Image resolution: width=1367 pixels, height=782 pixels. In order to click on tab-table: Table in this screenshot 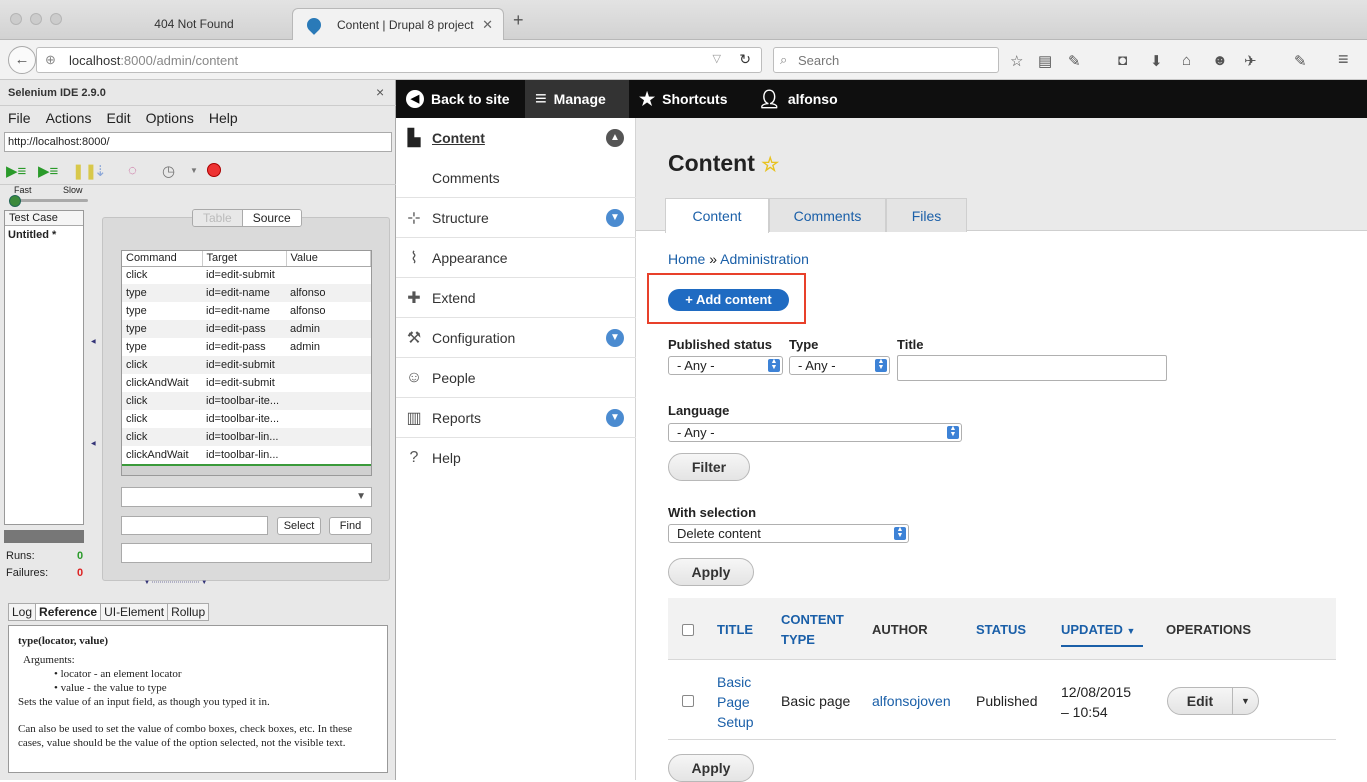, I will do `click(217, 218)`.